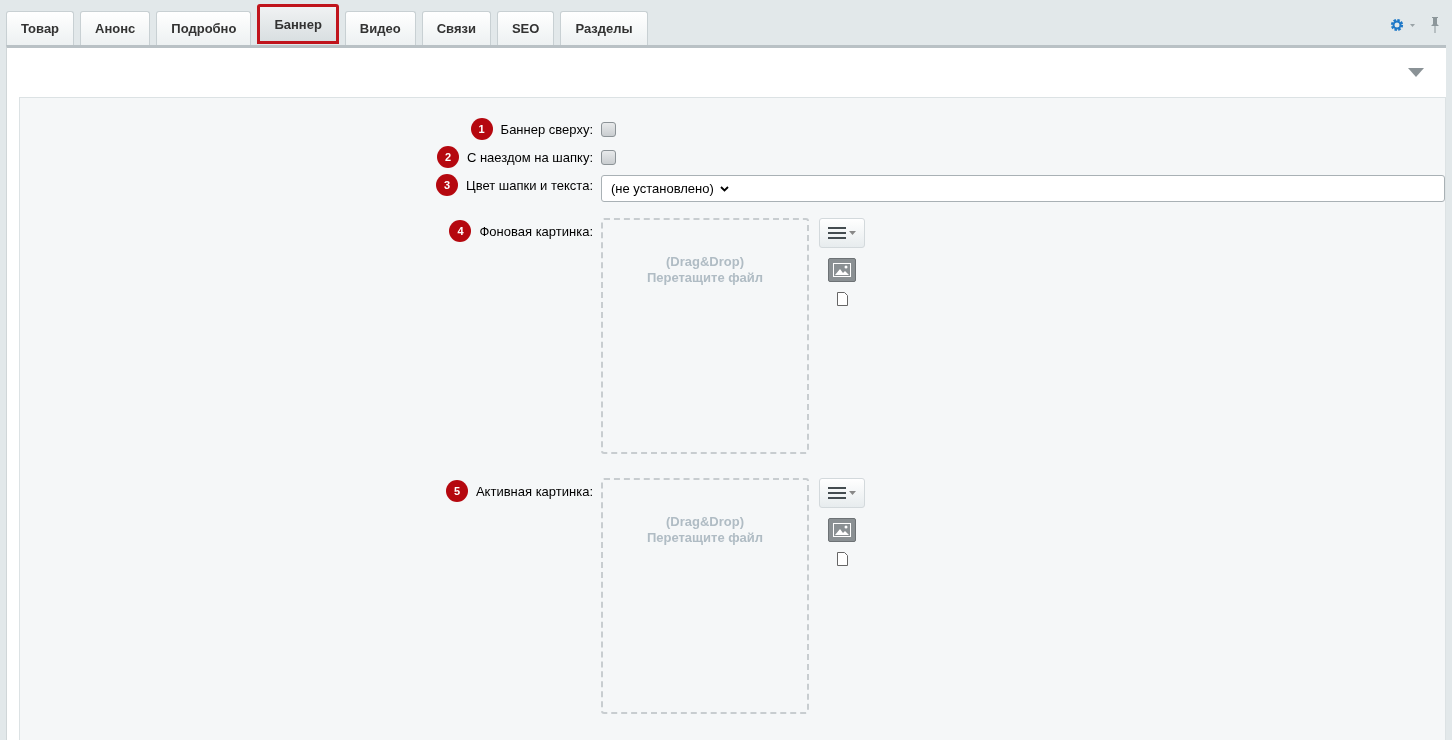 The width and height of the screenshot is (1452, 740). I want to click on field-label: Цвет шапки и текста:, so click(529, 185).